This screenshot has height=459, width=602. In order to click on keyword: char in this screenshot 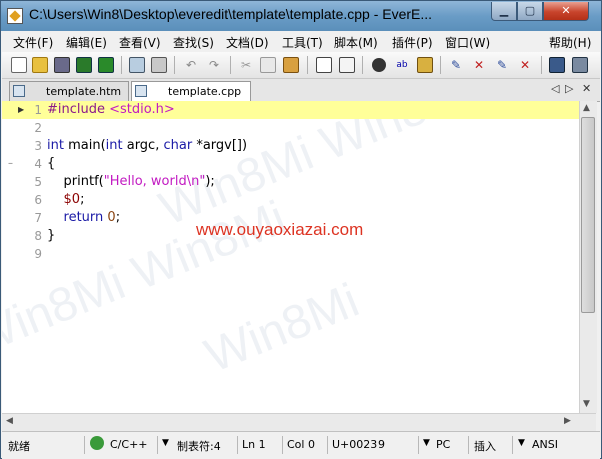, I will do `click(178, 145)`.